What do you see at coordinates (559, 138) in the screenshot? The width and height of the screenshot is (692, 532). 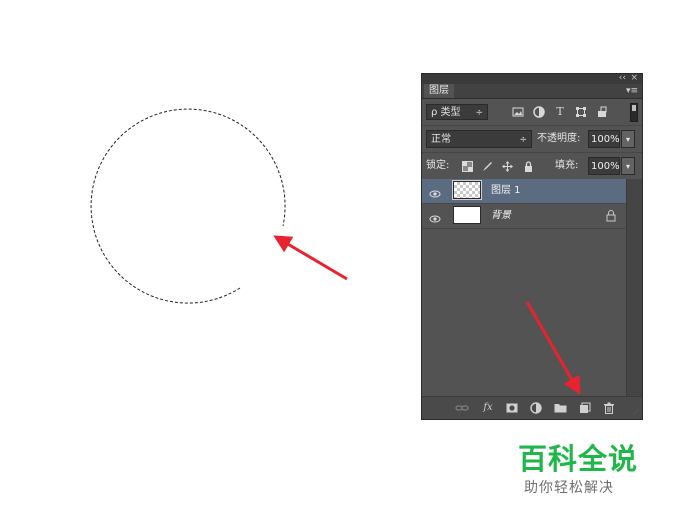 I see `opacity-label: 不透明度:` at bounding box center [559, 138].